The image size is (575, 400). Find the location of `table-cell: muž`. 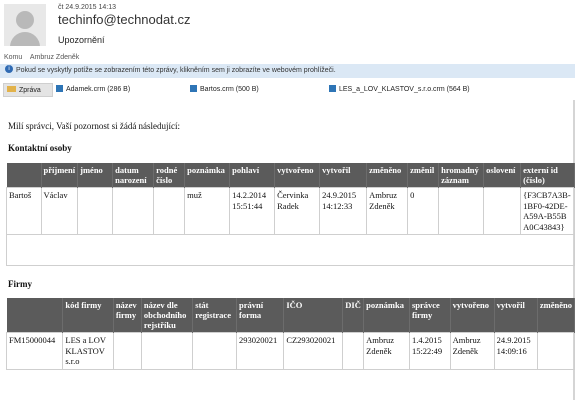

table-cell: muž is located at coordinates (207, 211).